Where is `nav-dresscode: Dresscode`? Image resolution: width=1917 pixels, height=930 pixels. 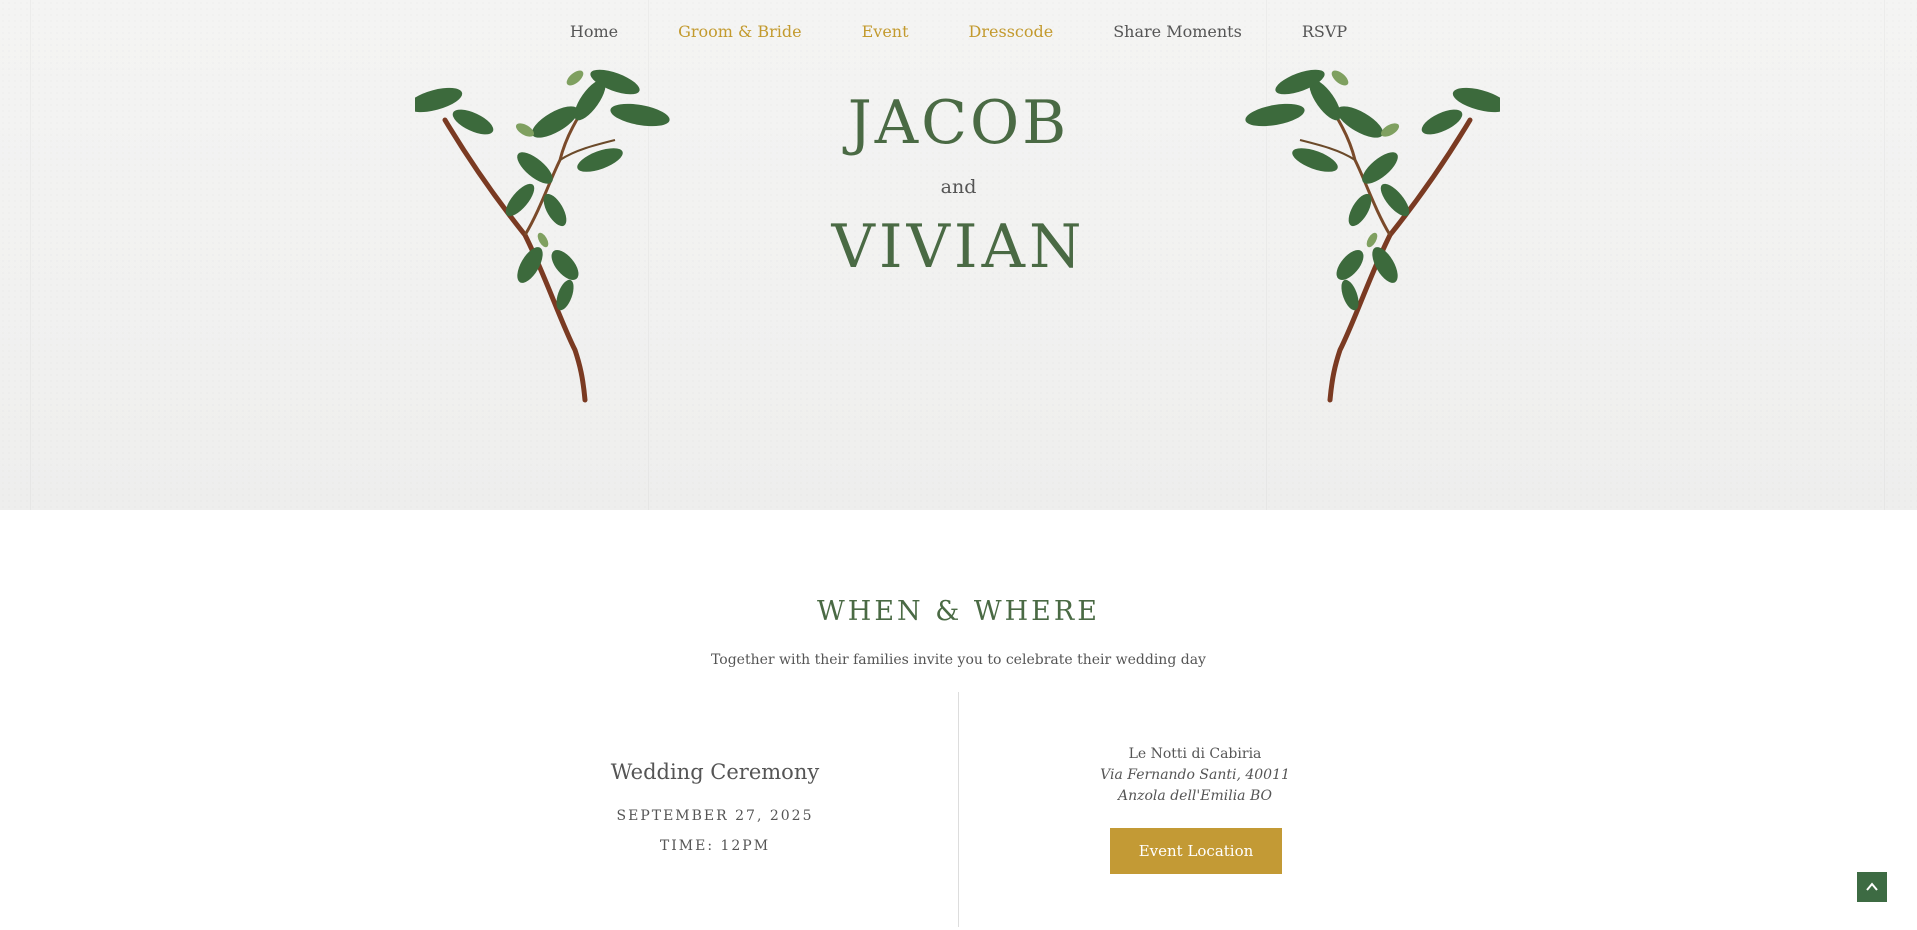 nav-dresscode: Dresscode is located at coordinates (1011, 31).